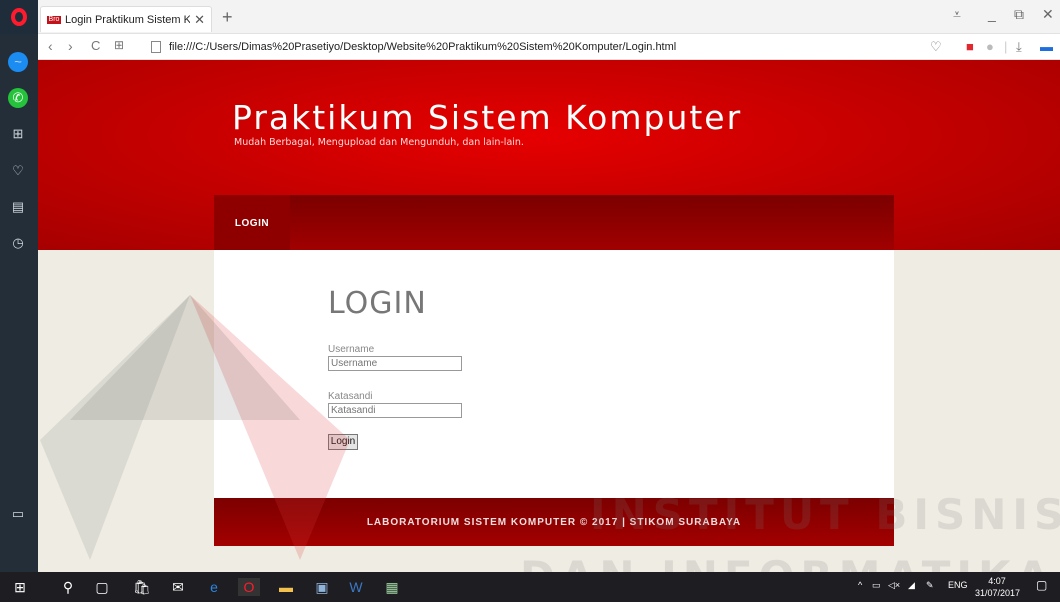  What do you see at coordinates (178, 587) in the screenshot?
I see `mail-icon: ✉` at bounding box center [178, 587].